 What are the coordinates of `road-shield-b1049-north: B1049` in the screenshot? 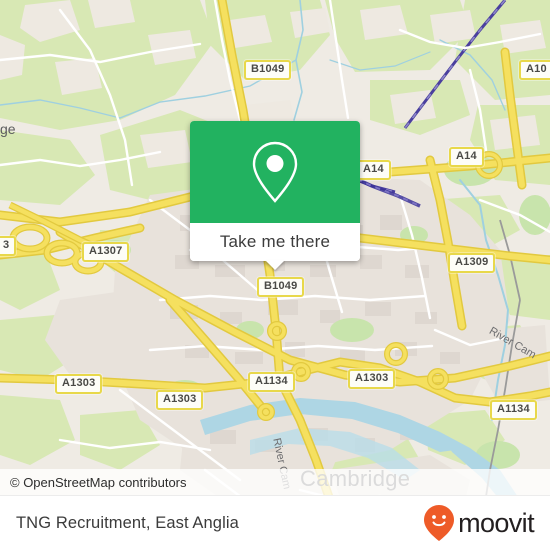 It's located at (268, 70).